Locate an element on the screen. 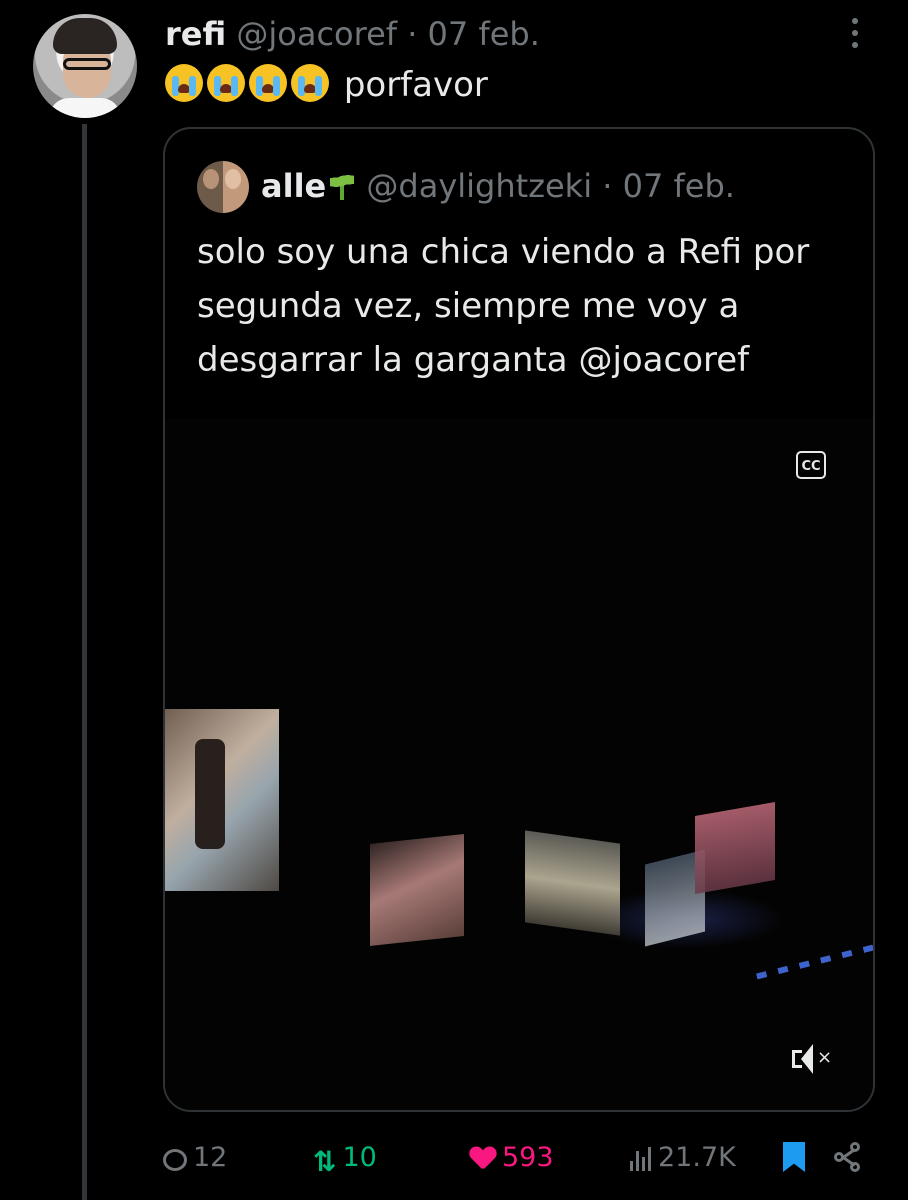  tweet-date: 07 feb. is located at coordinates (484, 34).